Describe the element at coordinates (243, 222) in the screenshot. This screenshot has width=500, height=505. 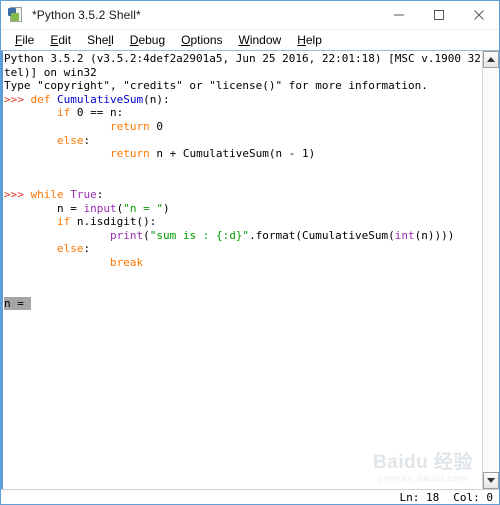
I see `shell-code-line: if n.isdigit():` at that location.